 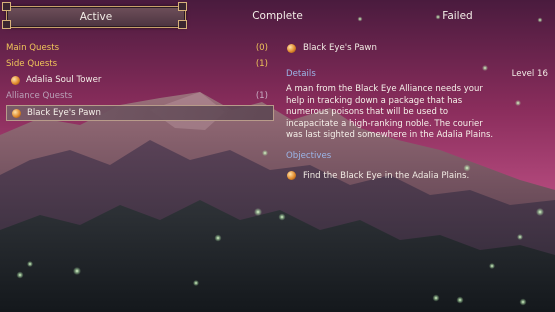 What do you see at coordinates (261, 48) in the screenshot?
I see `category-count: (0)` at bounding box center [261, 48].